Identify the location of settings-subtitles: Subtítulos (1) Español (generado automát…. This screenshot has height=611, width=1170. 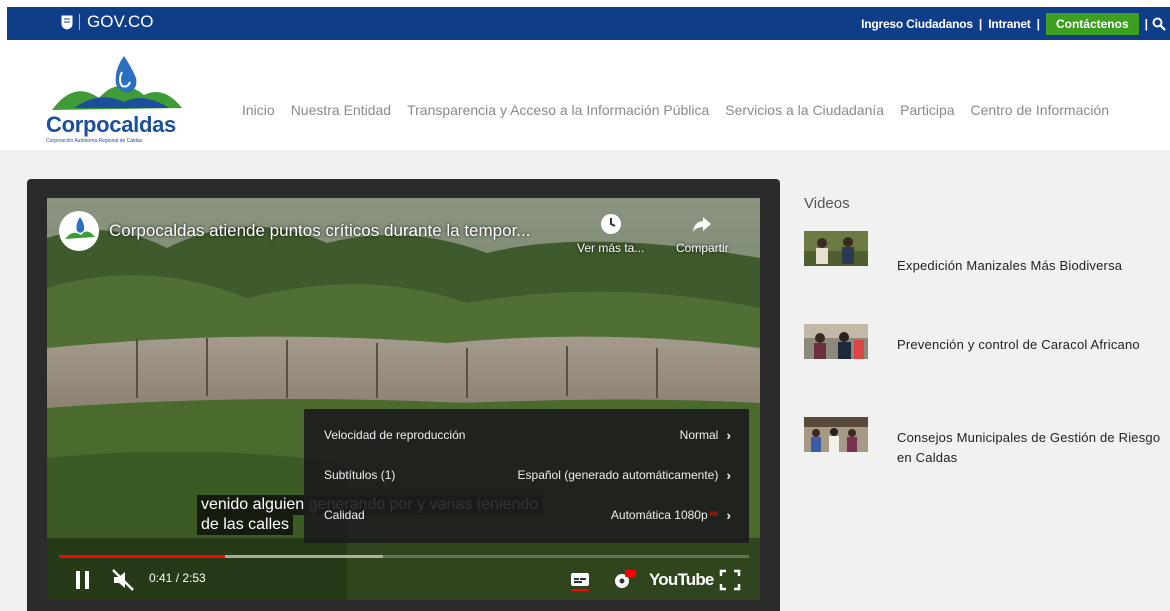
(526, 475).